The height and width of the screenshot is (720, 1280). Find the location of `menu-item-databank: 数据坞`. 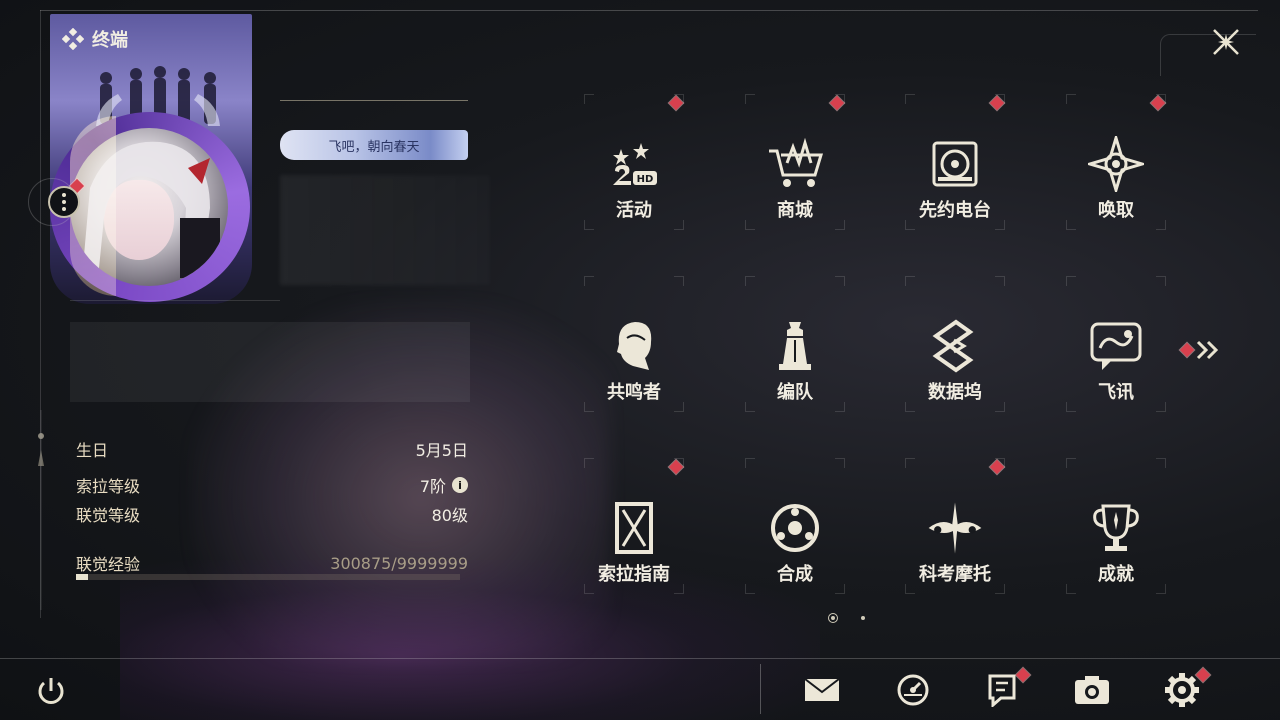

menu-item-databank: 数据坞 is located at coordinates (955, 362).